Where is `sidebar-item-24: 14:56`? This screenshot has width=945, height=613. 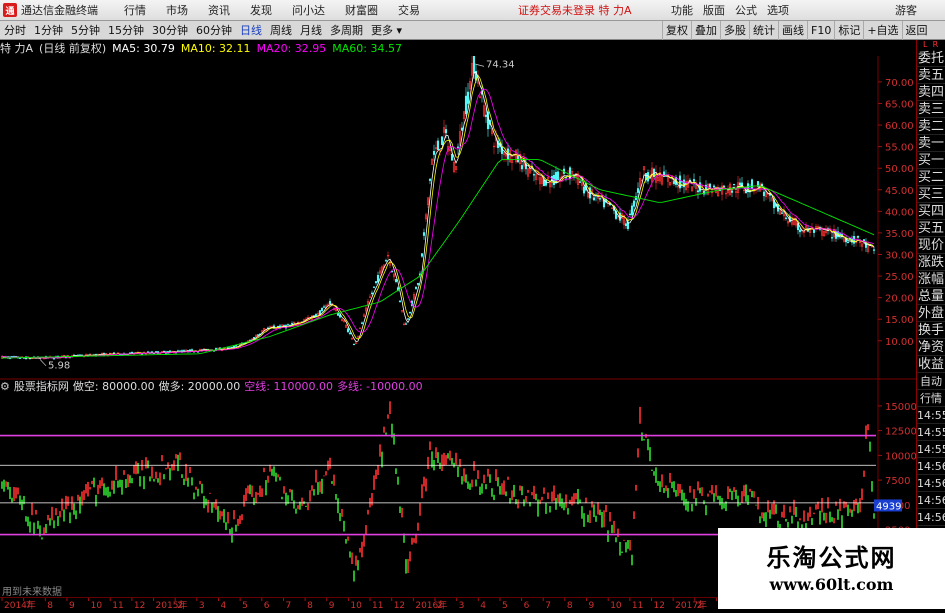
sidebar-item-24: 14:56 is located at coordinates (931, 466).